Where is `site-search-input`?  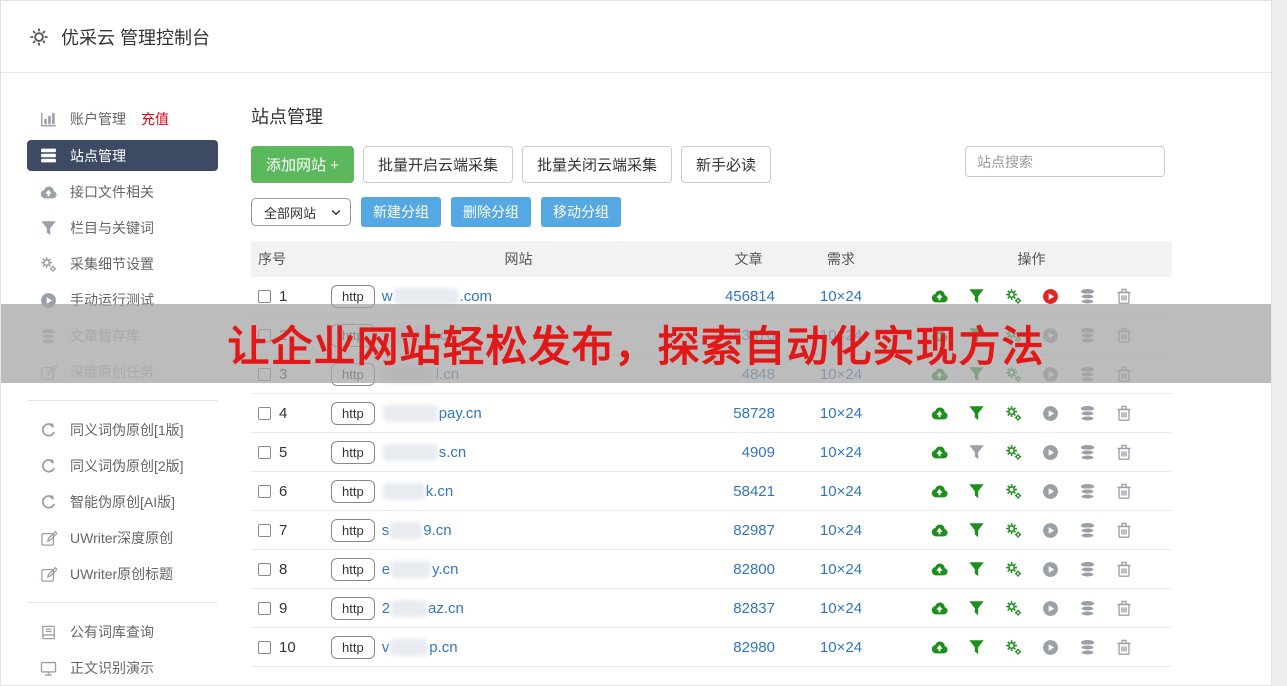
site-search-input is located at coordinates (1065, 161).